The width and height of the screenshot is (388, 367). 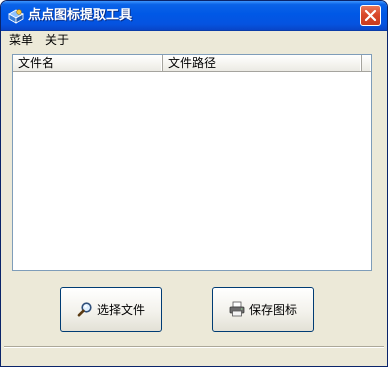 I want to click on title-bar: 点点图标提取工具, so click(x=194, y=16).